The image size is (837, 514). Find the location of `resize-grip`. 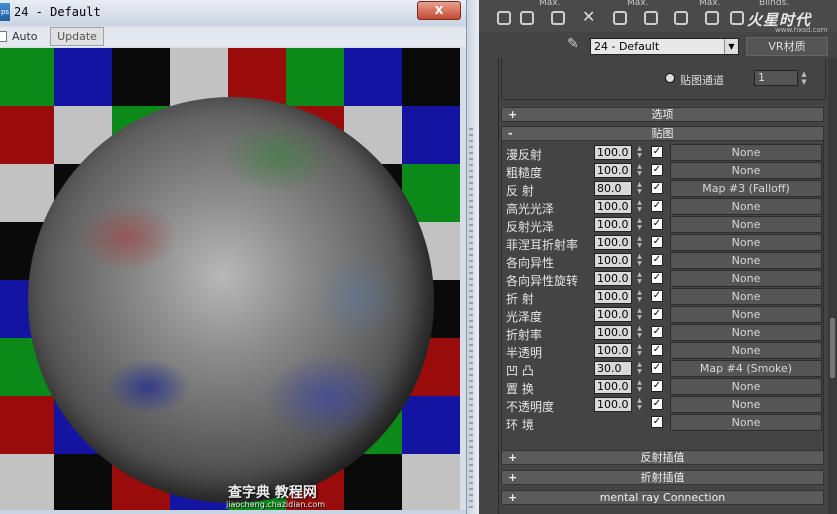

resize-grip is located at coordinates (471, 318).